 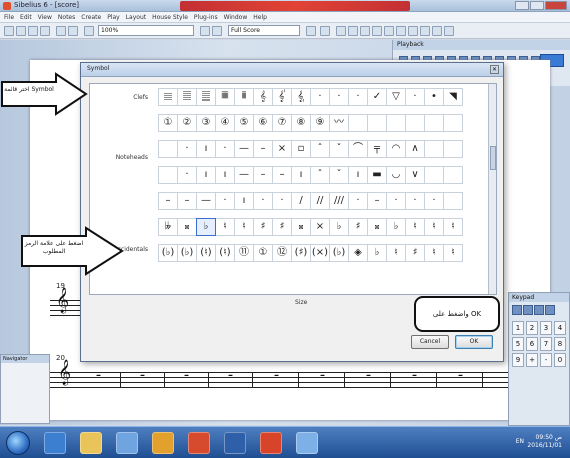 I want to click on symbol-cell: ◈, so click(x=358, y=253).